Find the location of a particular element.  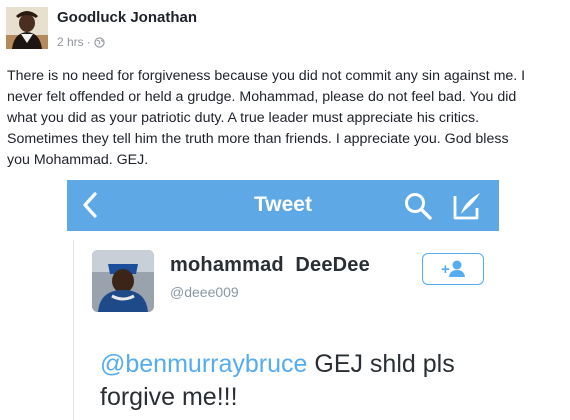

compose-icon is located at coordinates (467, 206).